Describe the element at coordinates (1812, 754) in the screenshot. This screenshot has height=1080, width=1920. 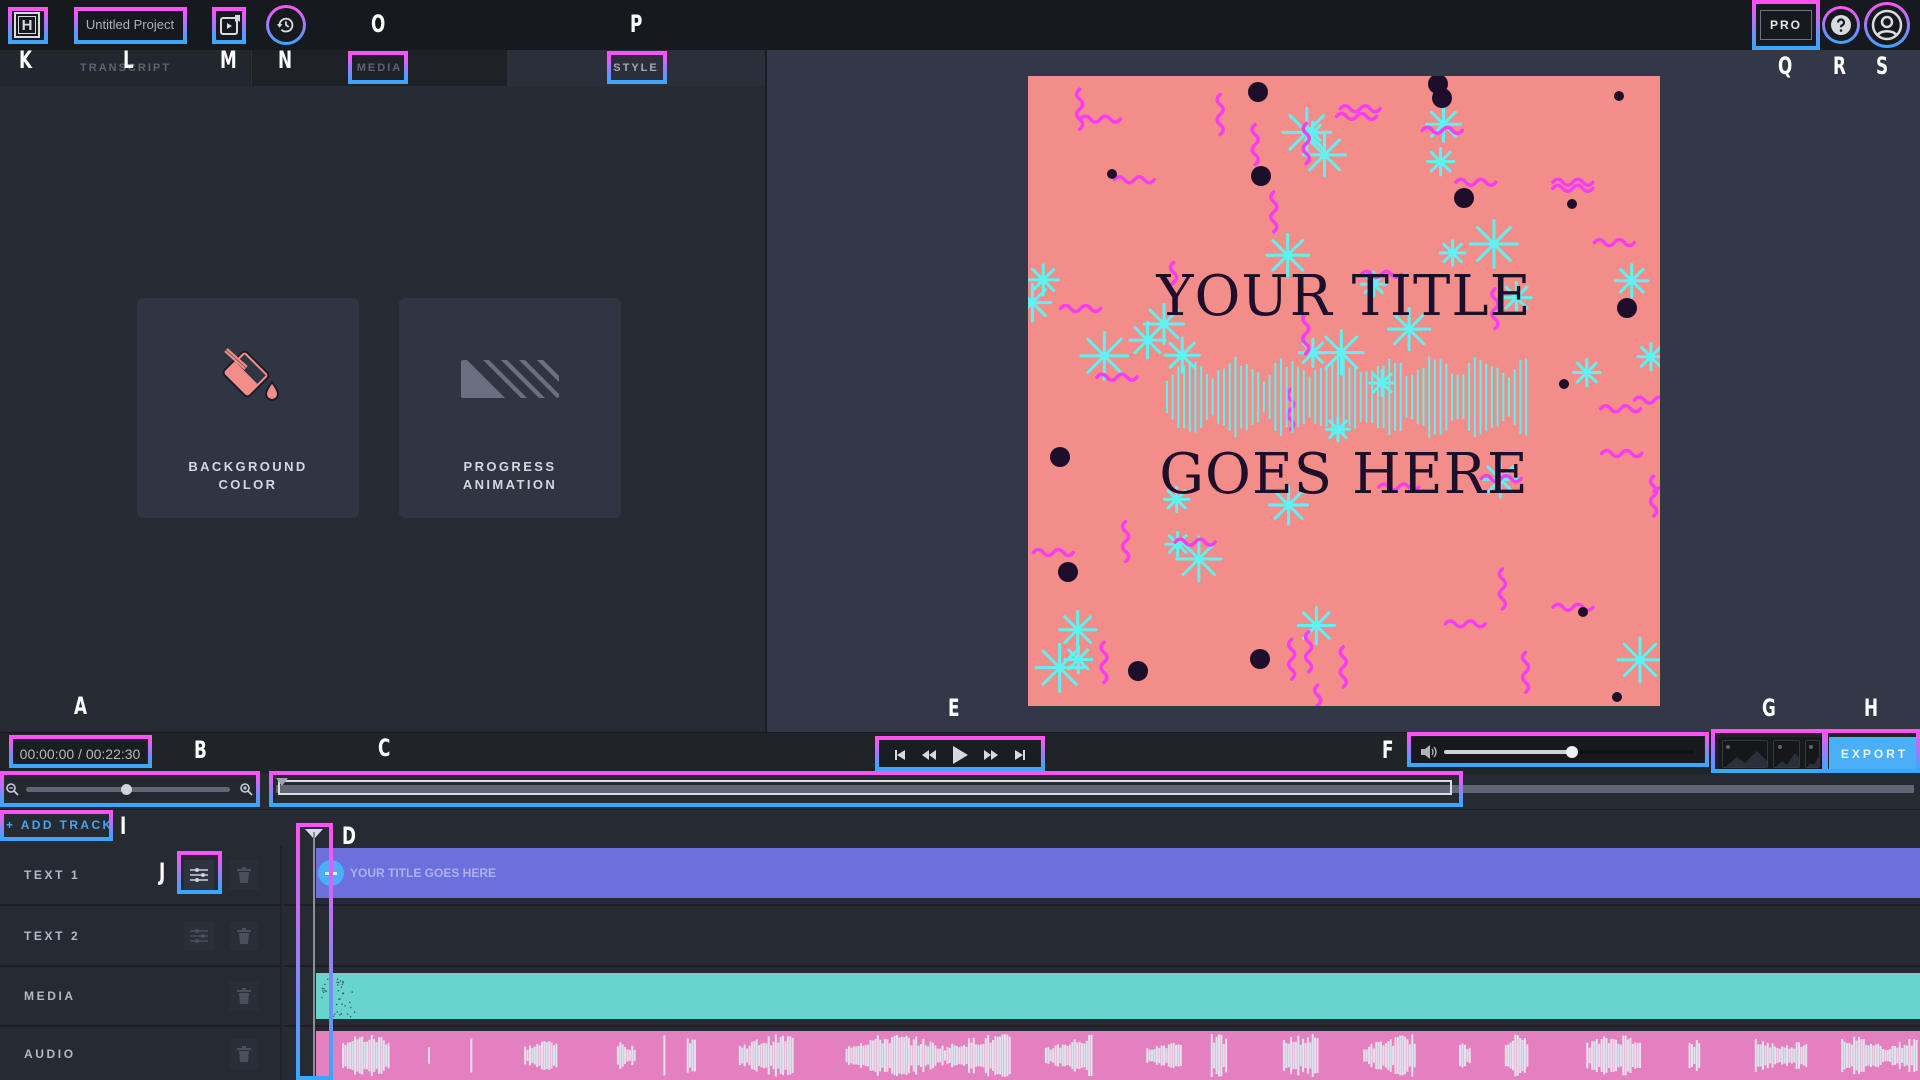
I see `aspect-portrait-button` at that location.